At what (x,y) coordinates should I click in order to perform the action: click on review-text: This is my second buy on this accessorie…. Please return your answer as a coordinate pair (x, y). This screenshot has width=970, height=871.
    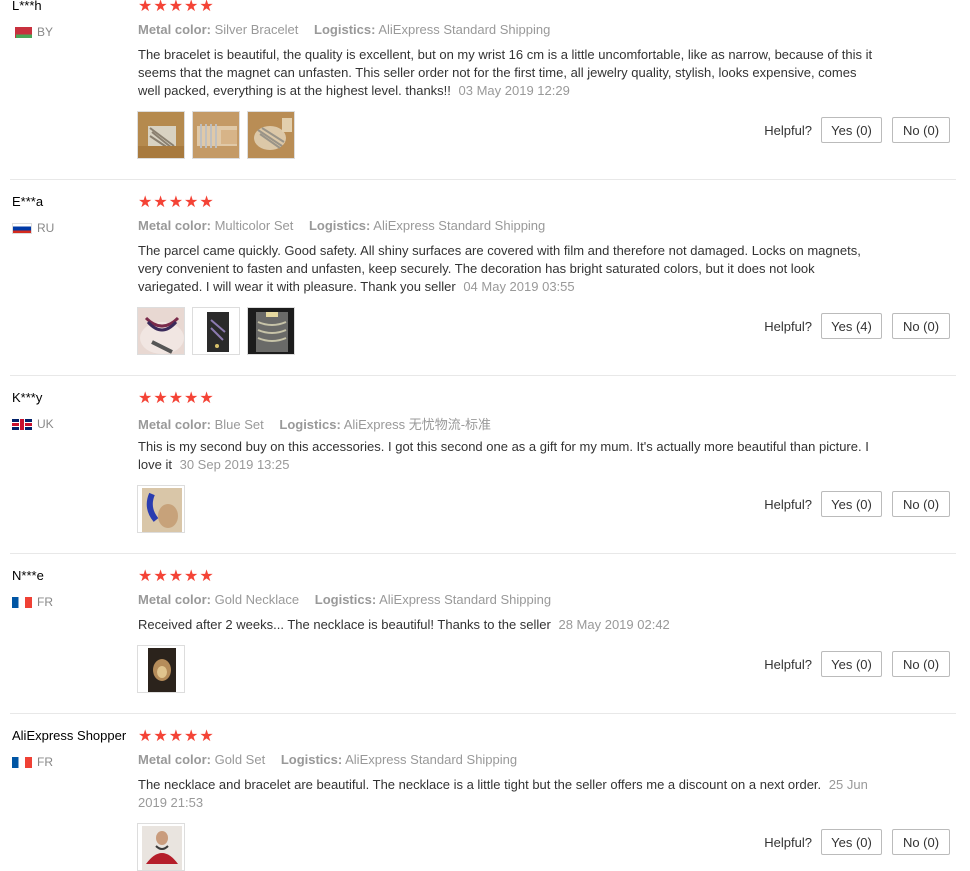
    Looking at the image, I should click on (505, 456).